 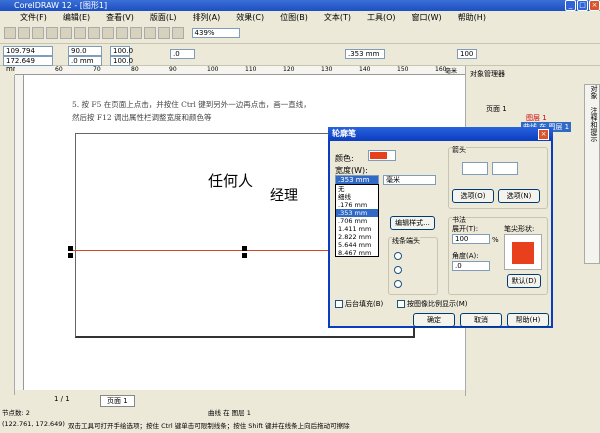 I want to click on scale-x-field: 100.0, so click(x=121, y=51).